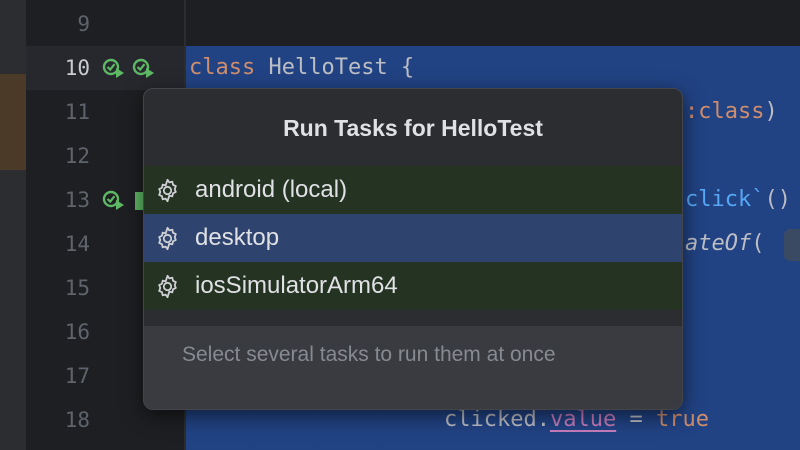  I want to click on line-number: 12, so click(77, 156).